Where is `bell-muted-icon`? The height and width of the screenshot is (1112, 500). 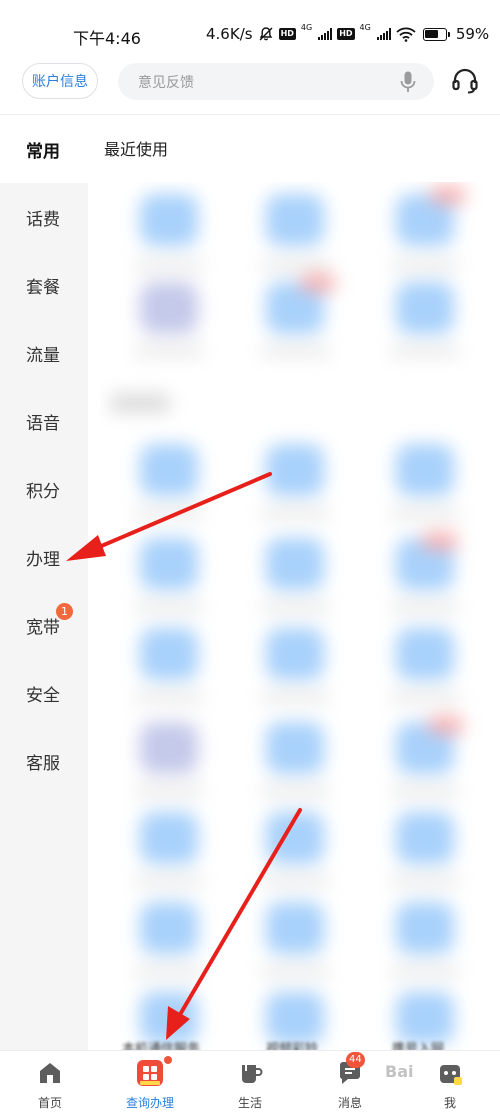 bell-muted-icon is located at coordinates (266, 34).